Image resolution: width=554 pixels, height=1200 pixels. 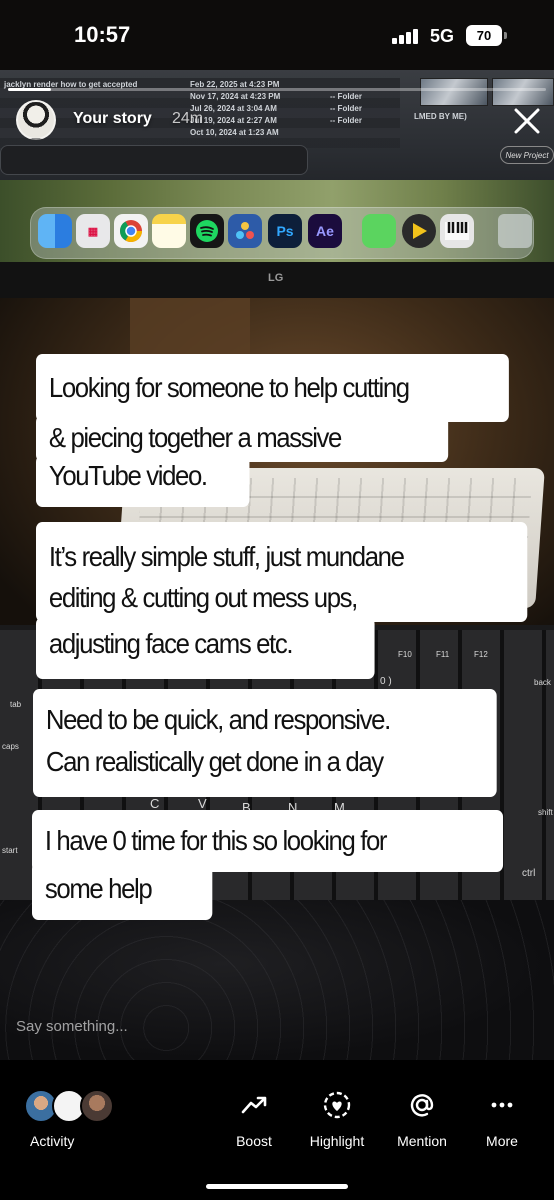 What do you see at coordinates (527, 155) in the screenshot?
I see `new-project-button: New Project` at bounding box center [527, 155].